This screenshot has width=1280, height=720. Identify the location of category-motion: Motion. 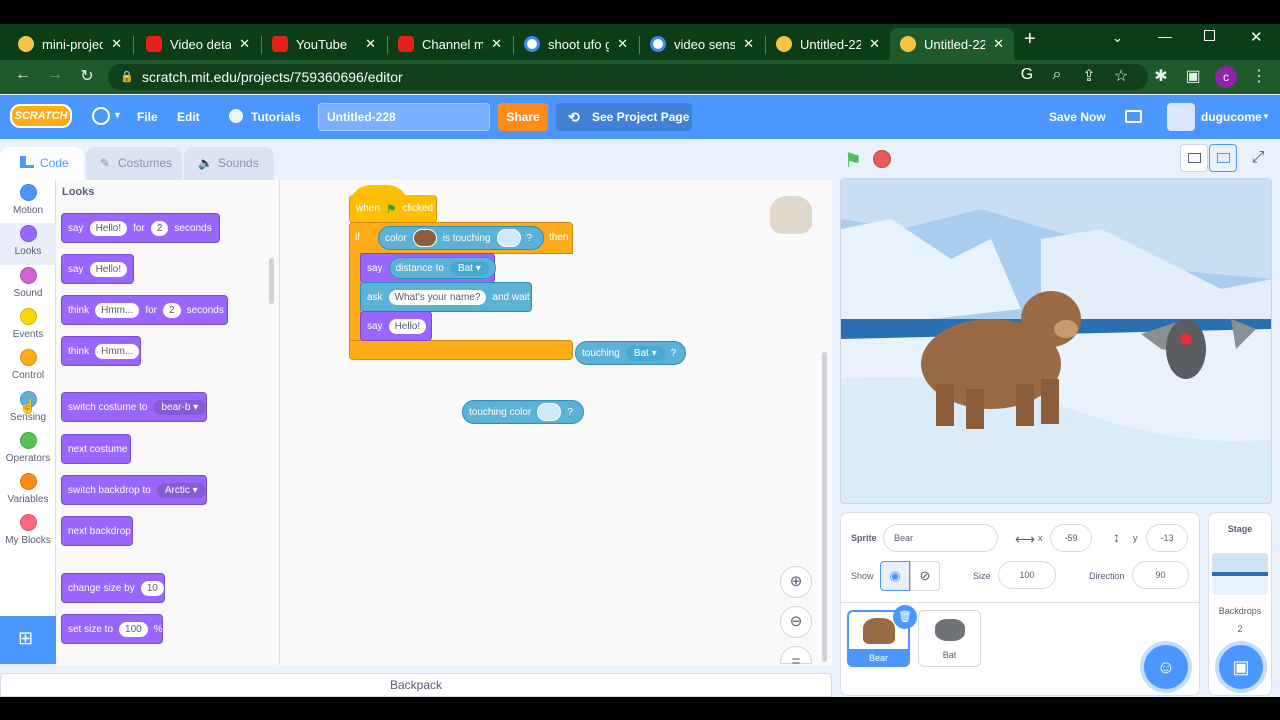
(28, 200).